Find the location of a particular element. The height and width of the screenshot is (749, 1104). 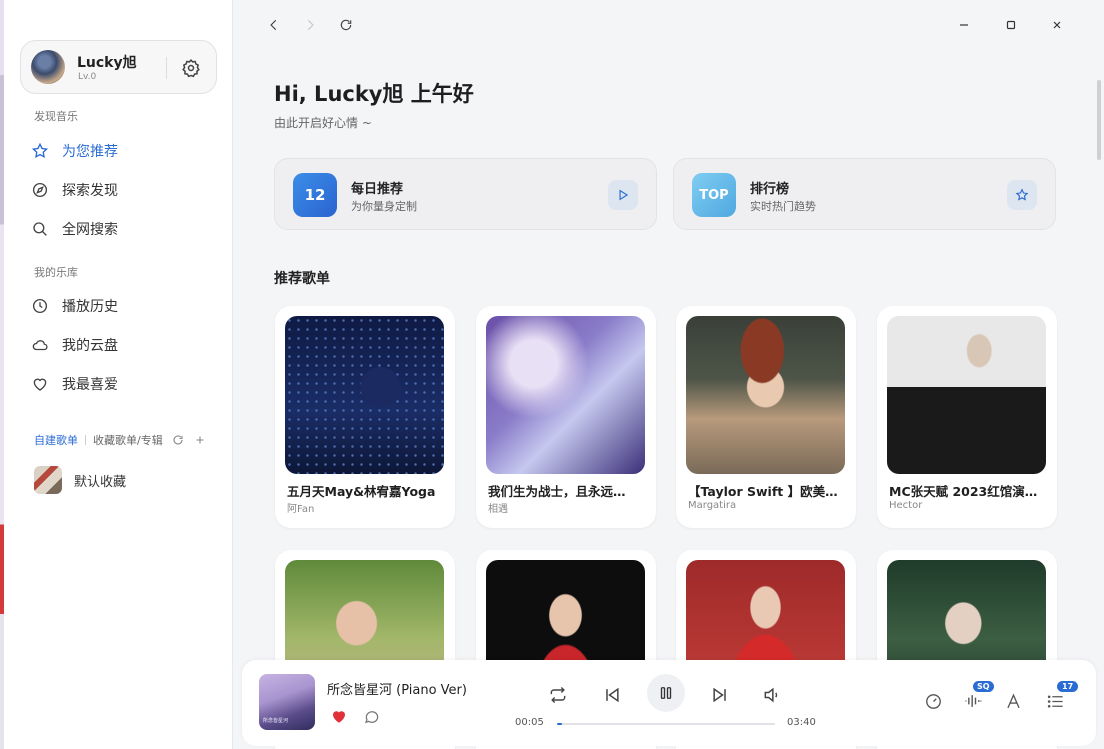

nav-label: 为您推荐 is located at coordinates (90, 152).